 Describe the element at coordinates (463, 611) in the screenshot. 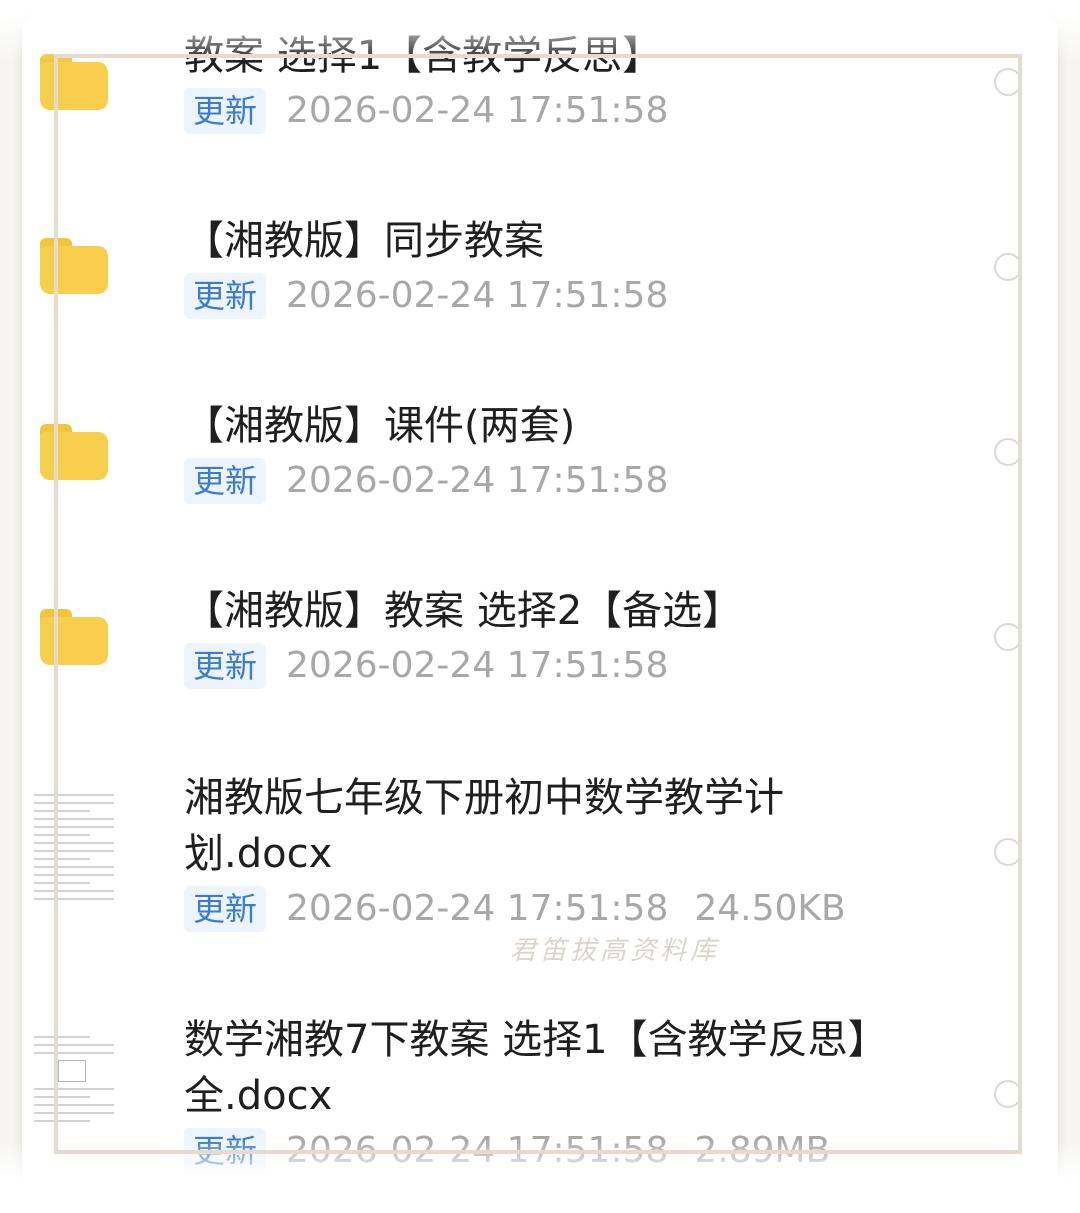

I see `file-title: 【湘教版】教案 选择2【备选】` at that location.